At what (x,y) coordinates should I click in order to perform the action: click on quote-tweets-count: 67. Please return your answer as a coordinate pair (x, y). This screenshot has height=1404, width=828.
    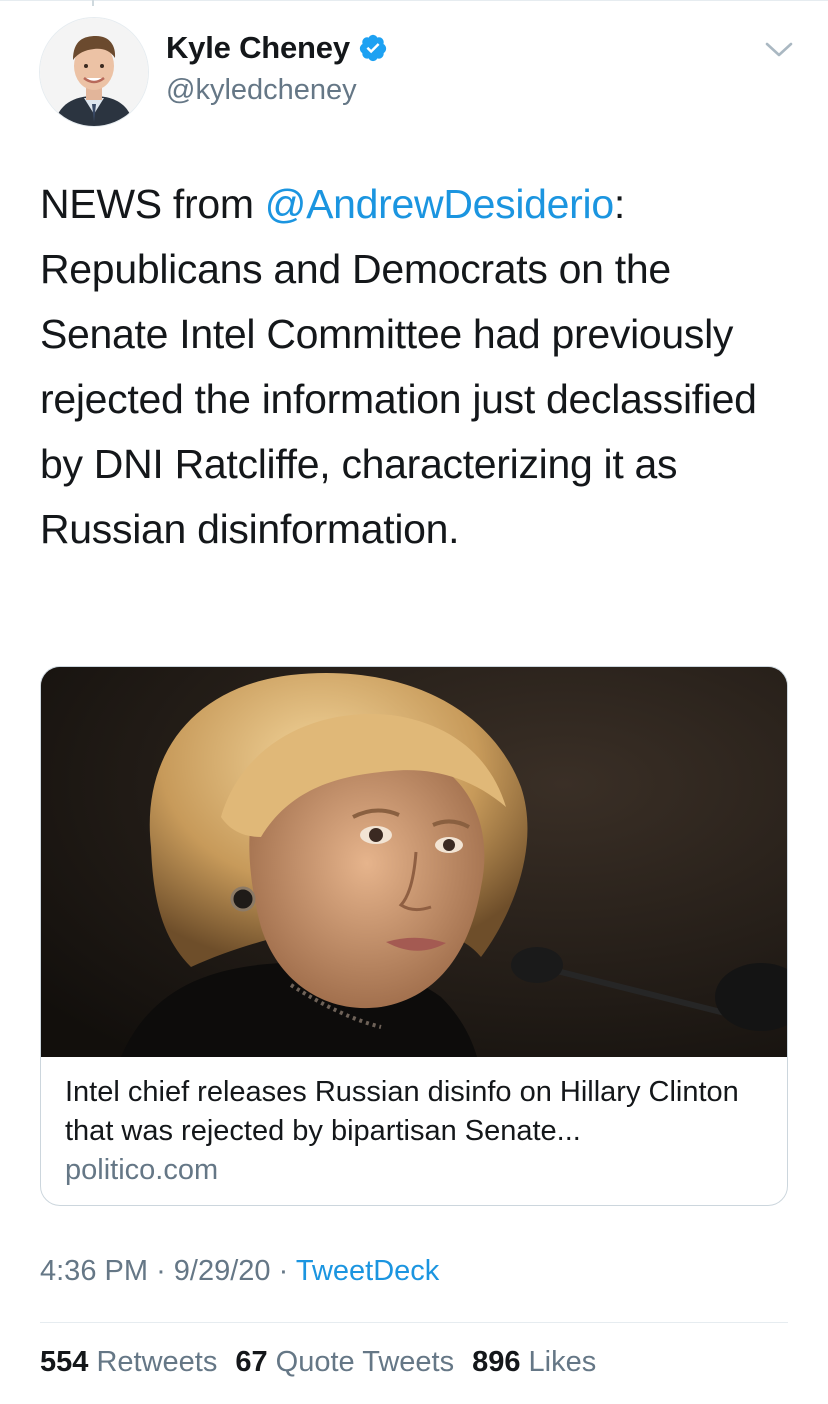
    Looking at the image, I should click on (251, 1362).